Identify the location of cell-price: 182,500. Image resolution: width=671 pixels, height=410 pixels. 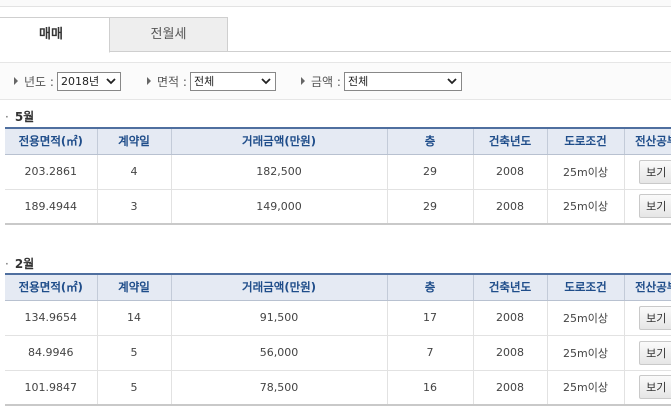
(278, 172).